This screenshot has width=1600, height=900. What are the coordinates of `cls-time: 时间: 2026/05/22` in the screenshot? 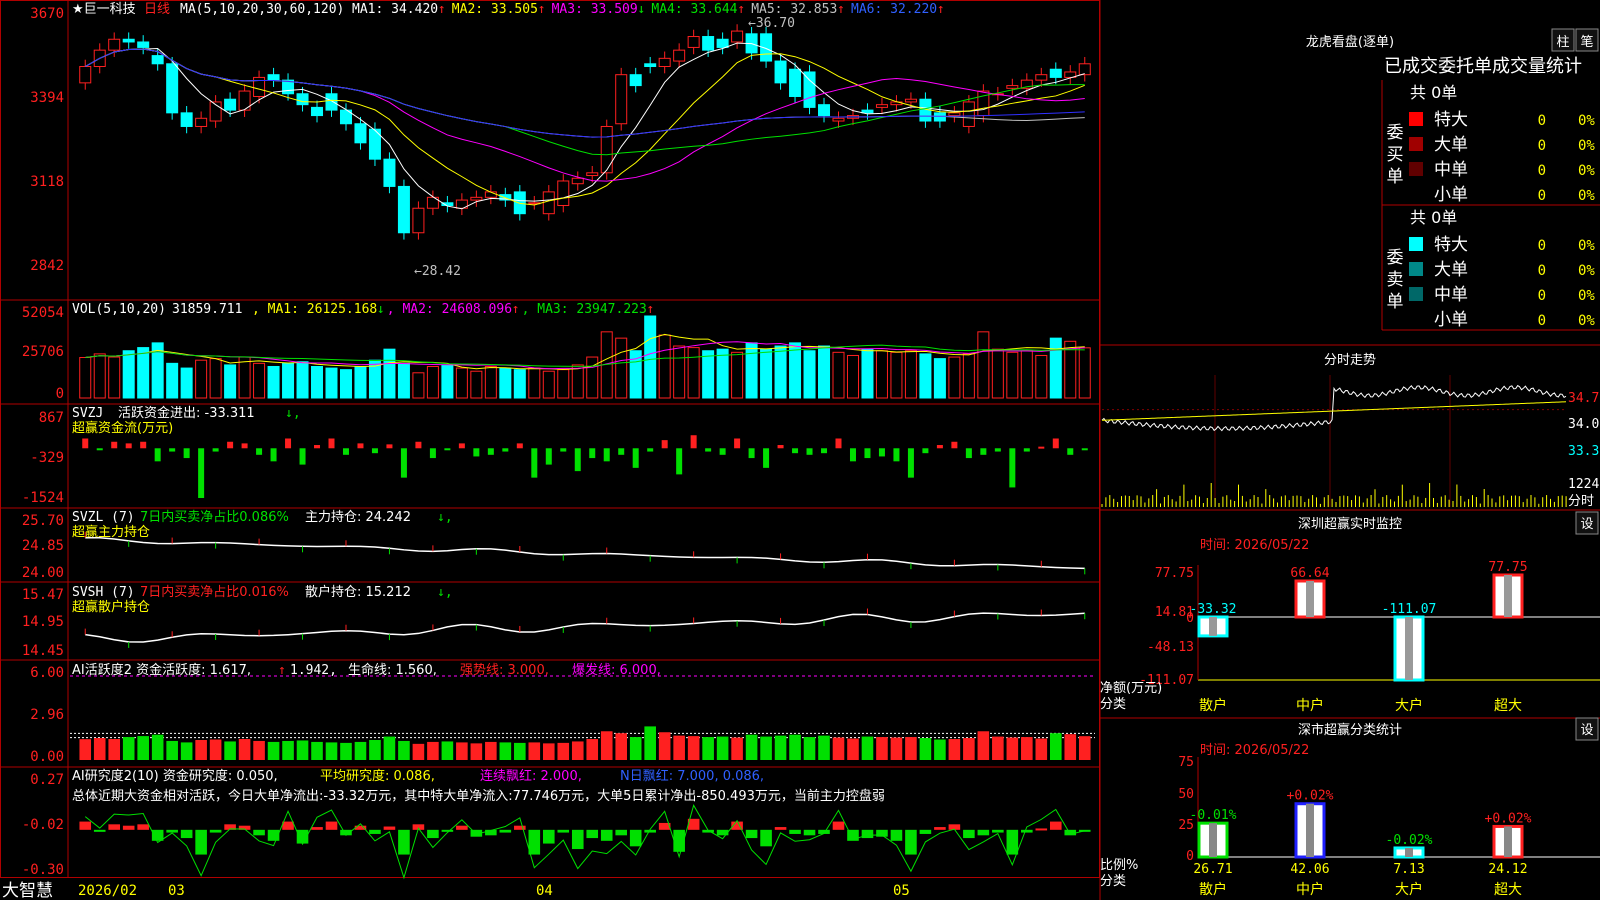 It's located at (1254, 750).